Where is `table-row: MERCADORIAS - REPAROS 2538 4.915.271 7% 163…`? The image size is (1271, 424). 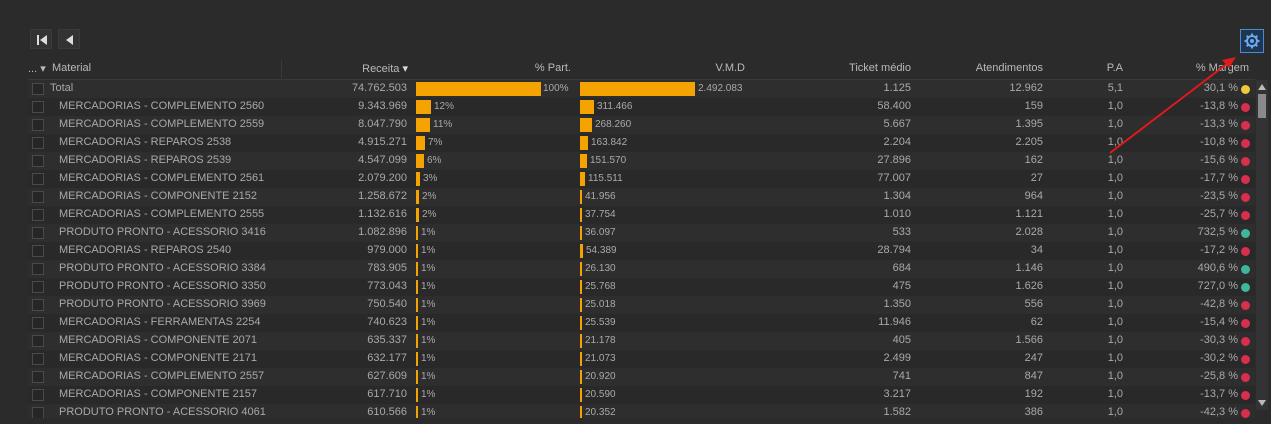
table-row: MERCADORIAS - REPAROS 2538 4.915.271 7% 163… is located at coordinates (641, 143).